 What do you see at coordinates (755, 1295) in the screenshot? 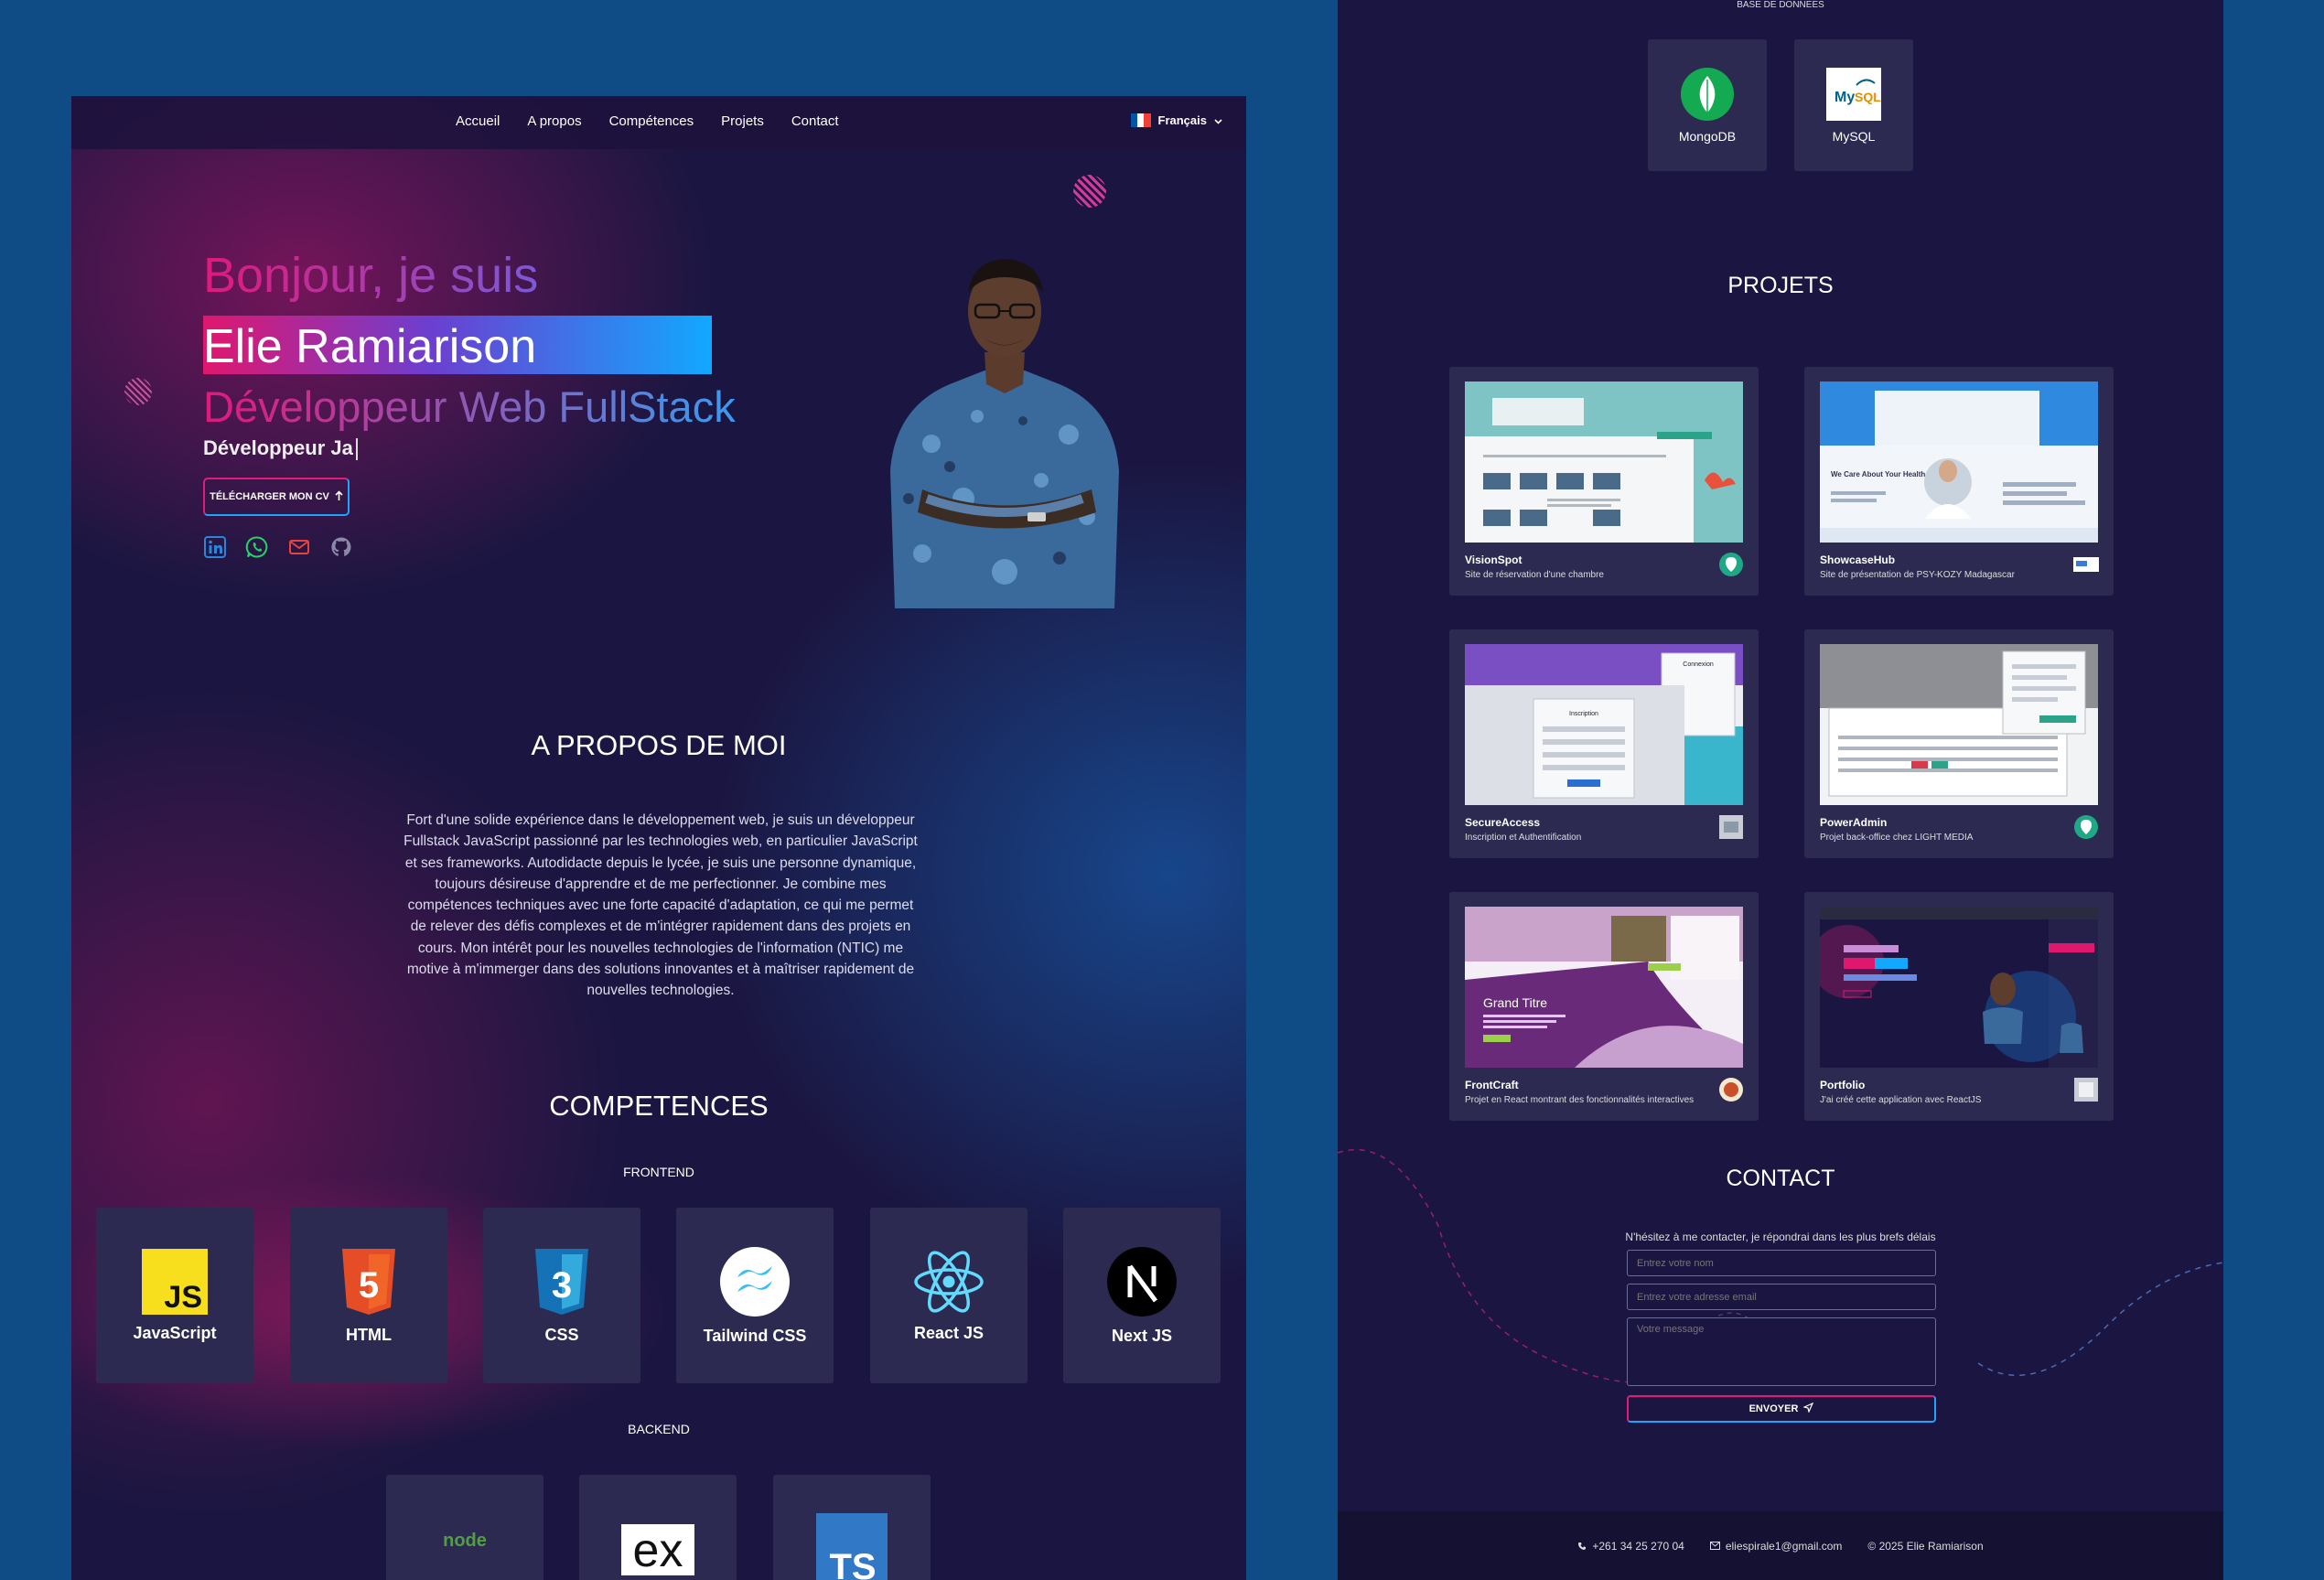
I see `skill-card-tailwind: Tailwind CSS` at bounding box center [755, 1295].